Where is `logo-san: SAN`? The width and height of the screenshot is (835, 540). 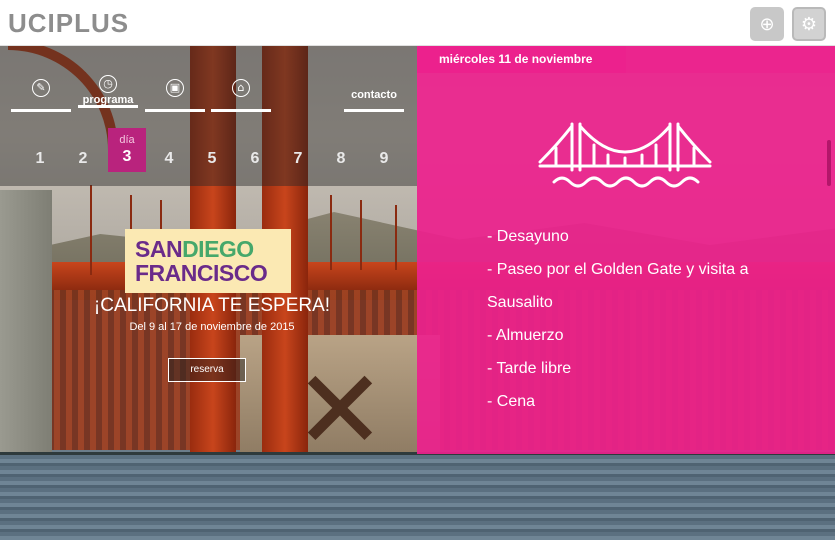 logo-san: SAN is located at coordinates (159, 249).